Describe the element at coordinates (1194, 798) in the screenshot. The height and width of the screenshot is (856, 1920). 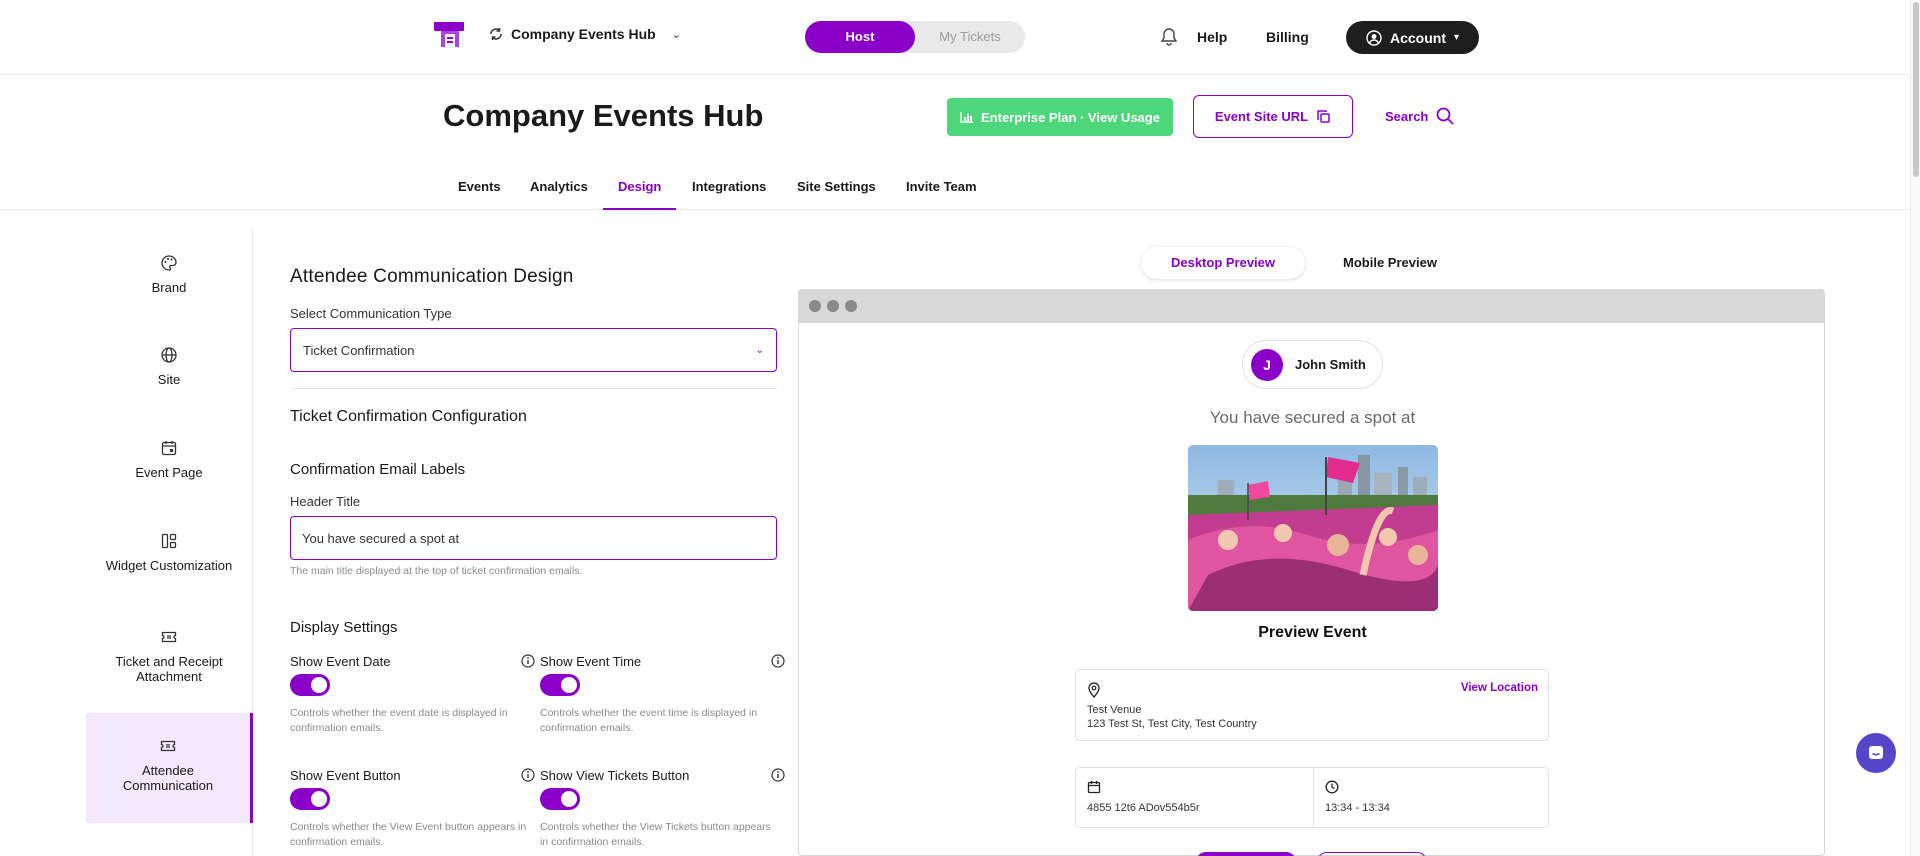
I see `date-section: 4855 12t6 ADov554b5r` at that location.